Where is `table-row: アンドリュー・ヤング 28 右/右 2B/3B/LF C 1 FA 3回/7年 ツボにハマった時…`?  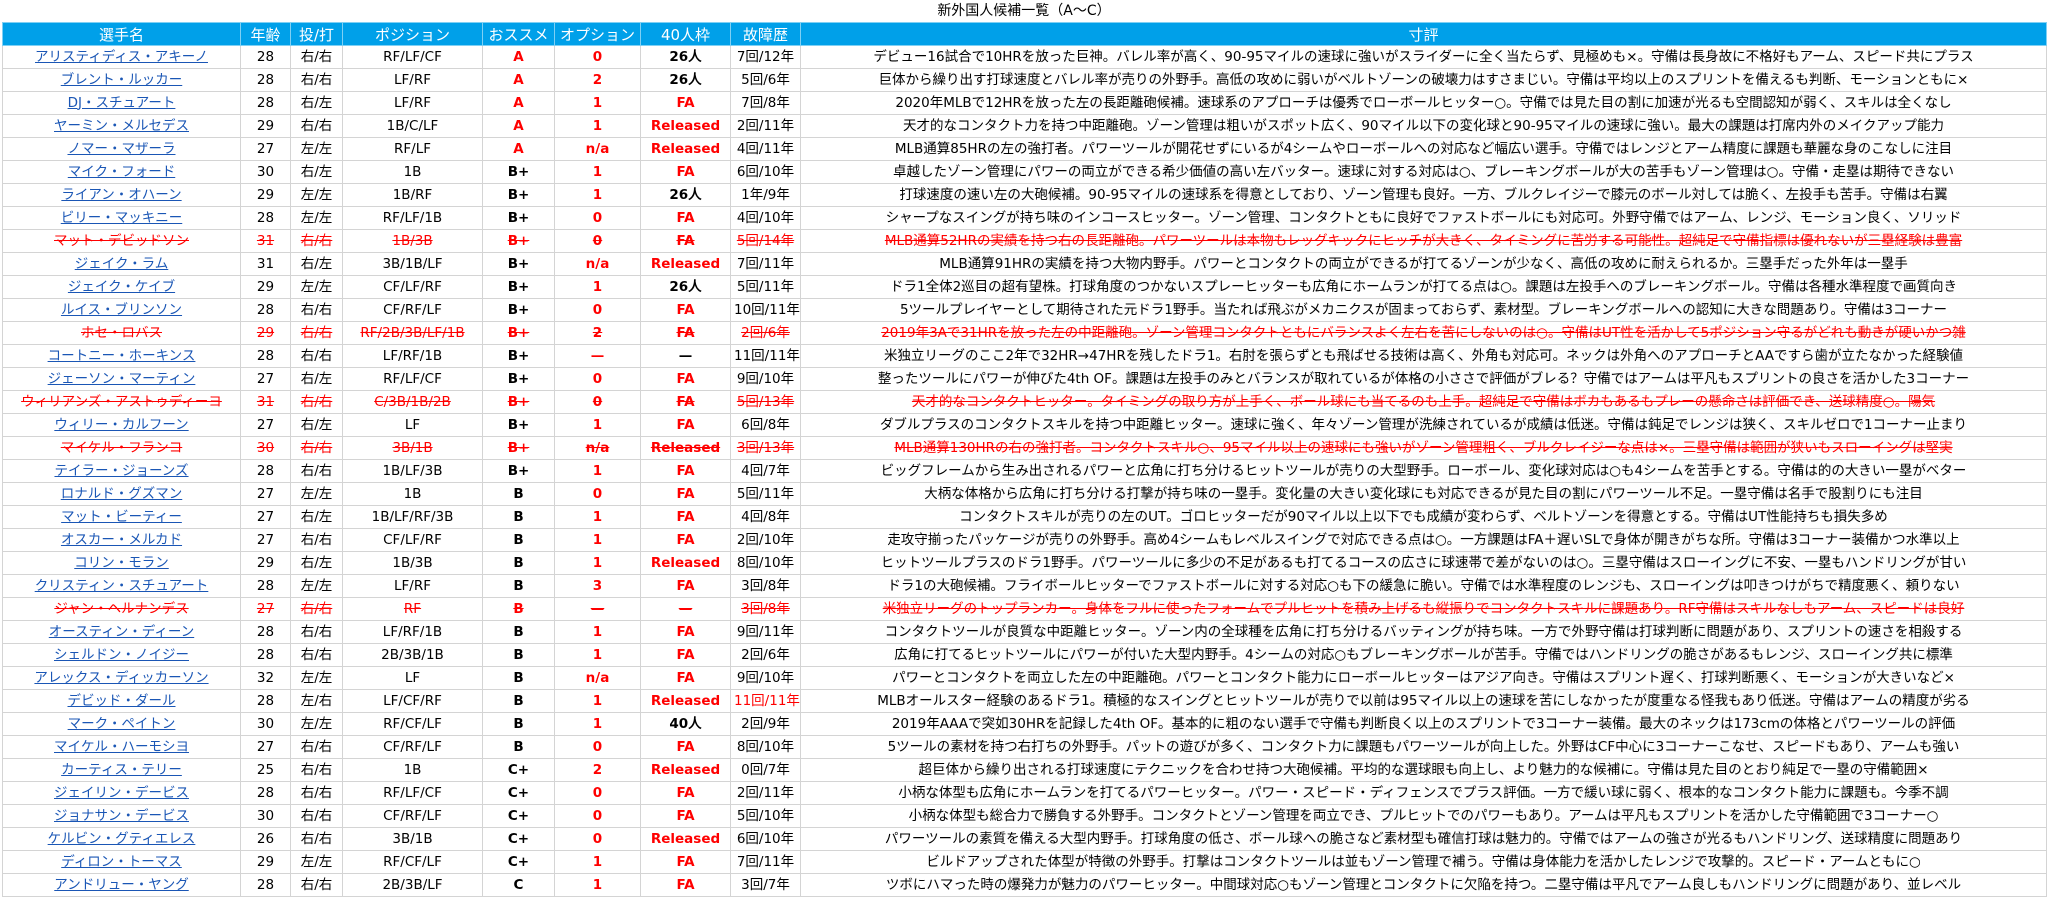
table-row: アンドリュー・ヤング 28 右/右 2B/3B/LF C 1 FA 3回/7年 ツボにハマった時… is located at coordinates (1024, 885).